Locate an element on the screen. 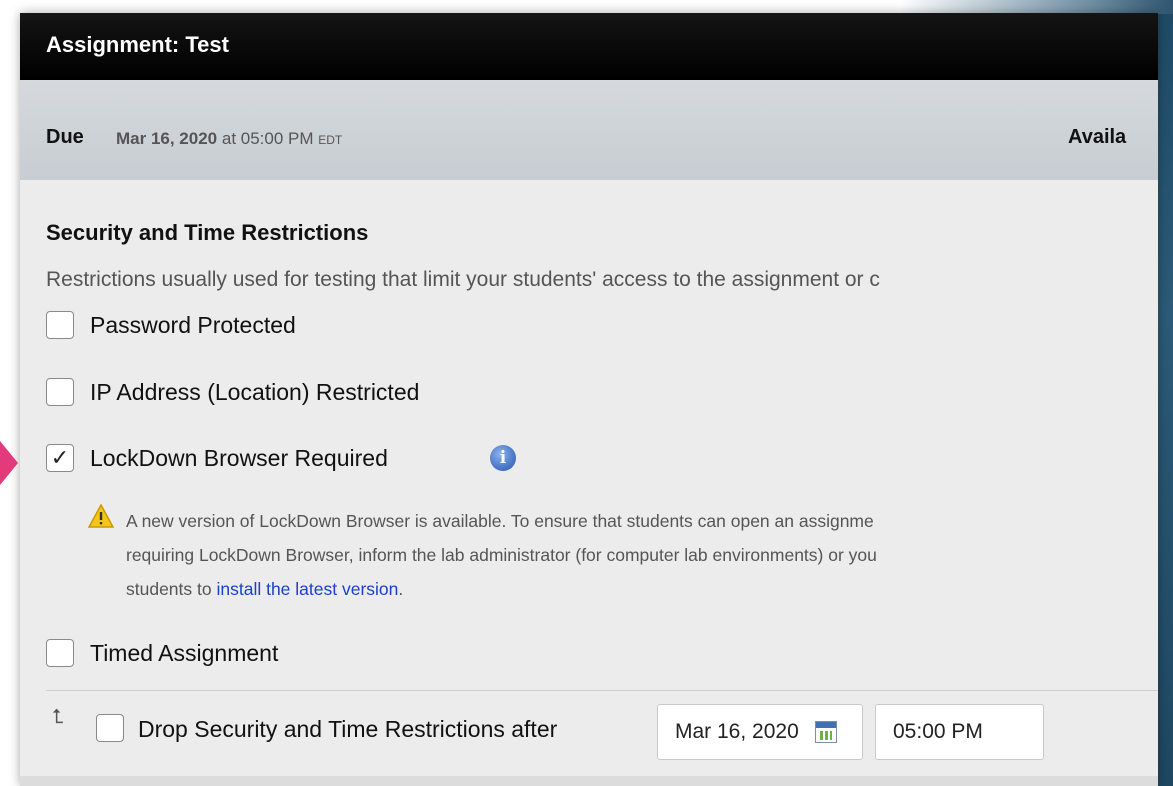  option-label: LockDown Browser Required is located at coordinates (239, 458).